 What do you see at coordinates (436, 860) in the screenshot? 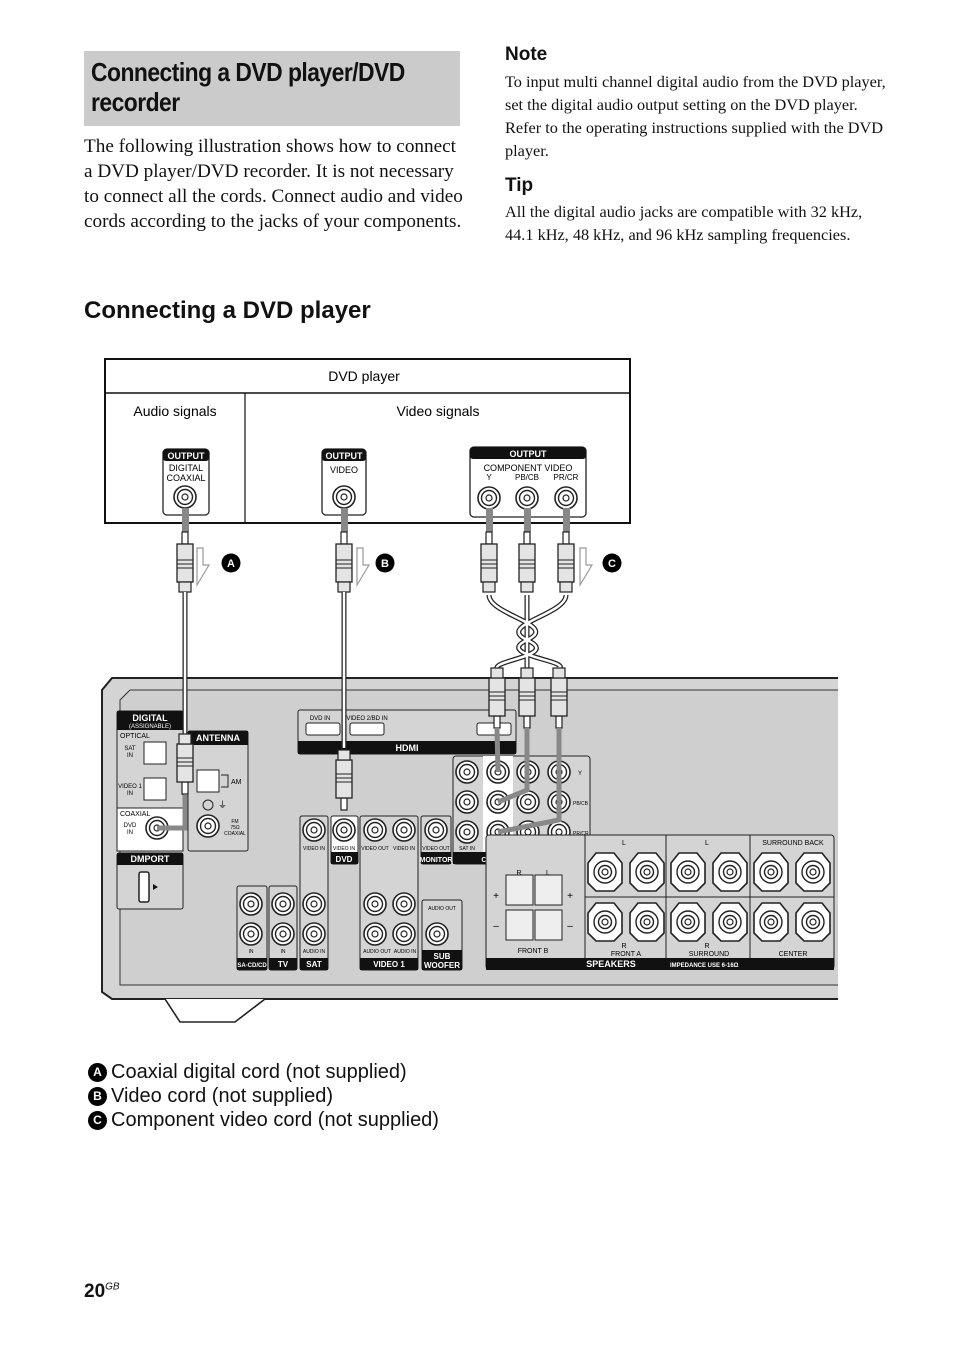
I see `monitor-label: MONITOR` at bounding box center [436, 860].